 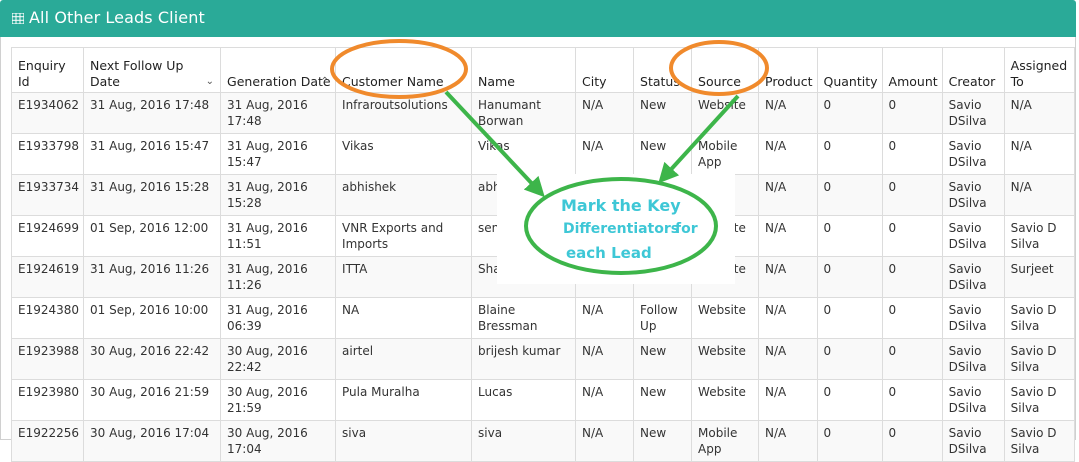 What do you see at coordinates (788, 70) in the screenshot?
I see `column-header-product: Product` at bounding box center [788, 70].